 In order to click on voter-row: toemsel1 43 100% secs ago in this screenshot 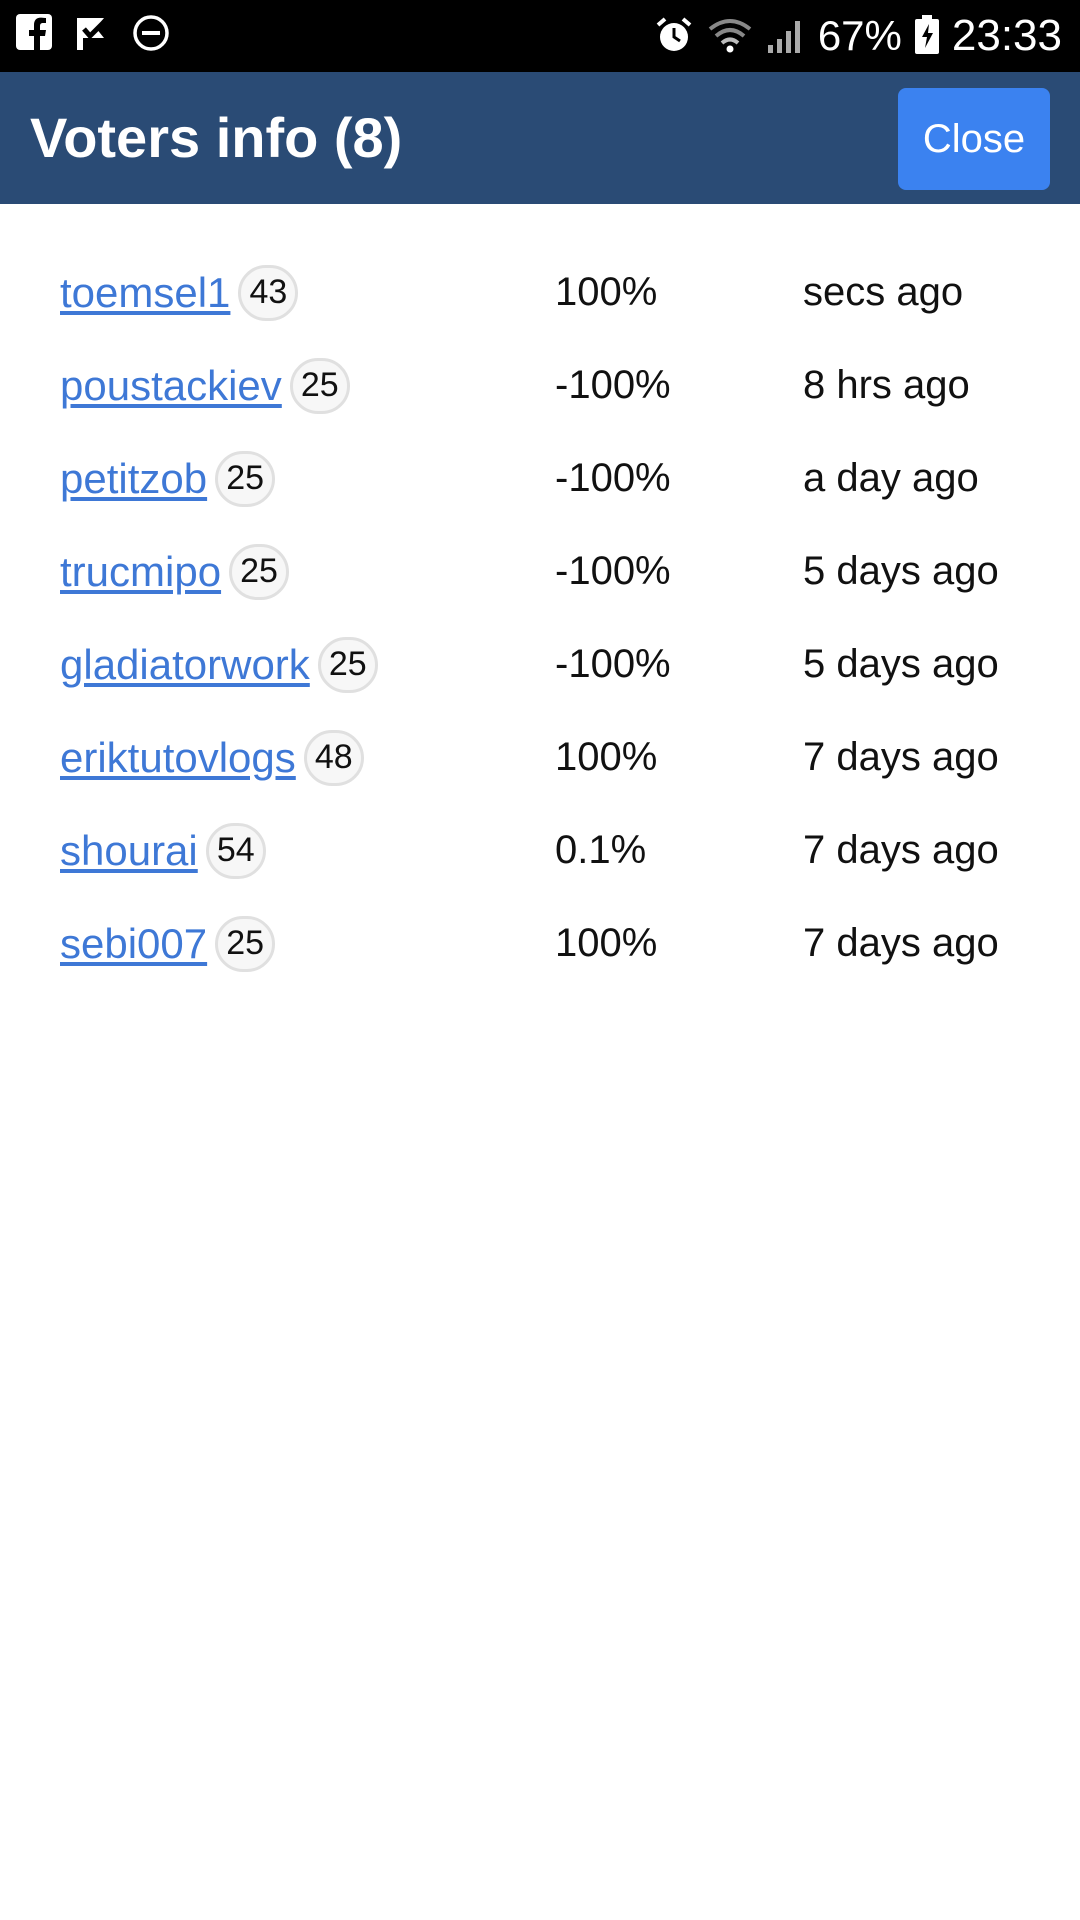, I will do `click(540, 292)`.